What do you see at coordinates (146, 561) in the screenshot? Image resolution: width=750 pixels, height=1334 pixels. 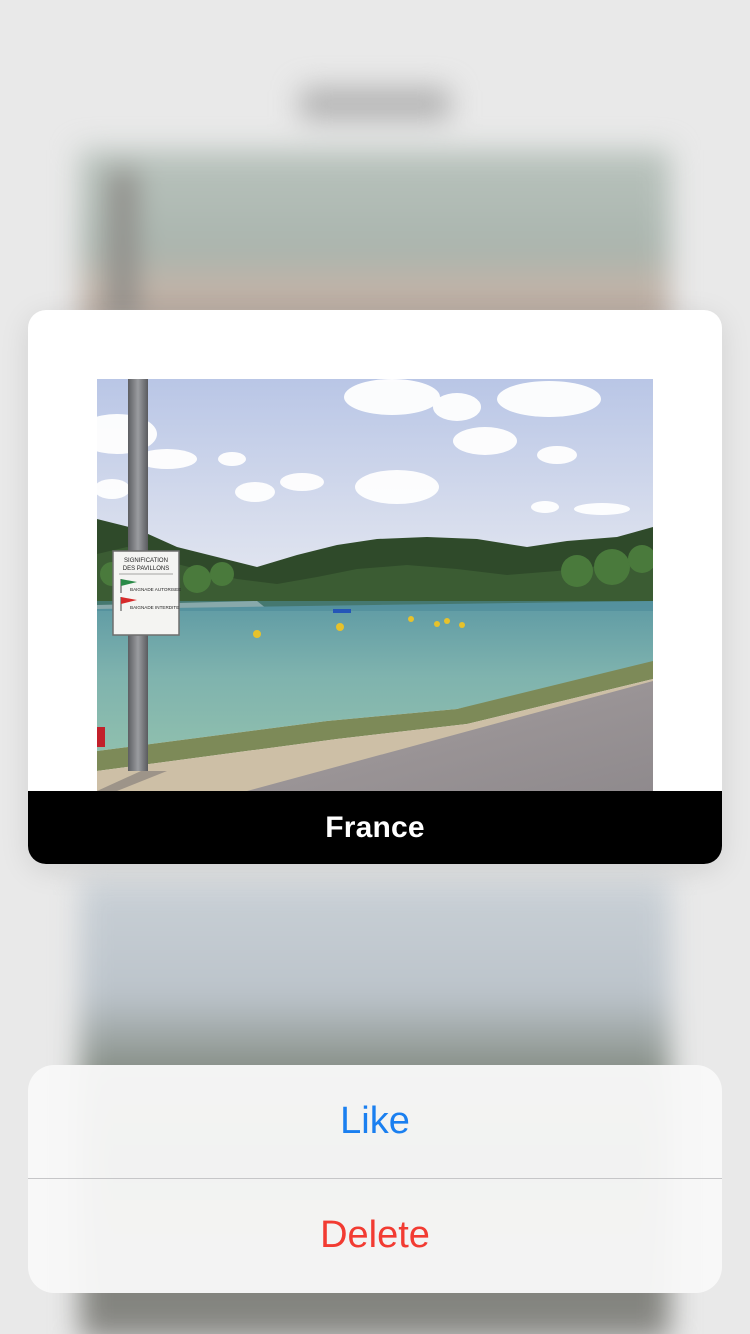 I see `svg-text: SIGNIFICATION` at bounding box center [146, 561].